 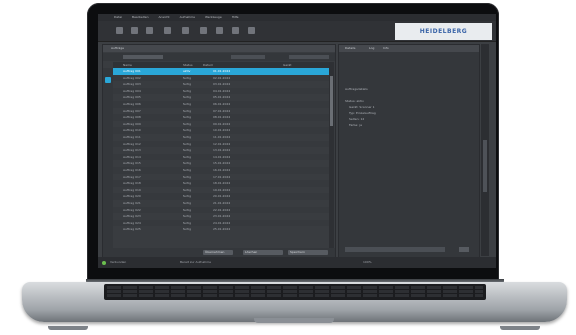 I want to click on cell-date: 16.01.2024, so click(x=222, y=170).